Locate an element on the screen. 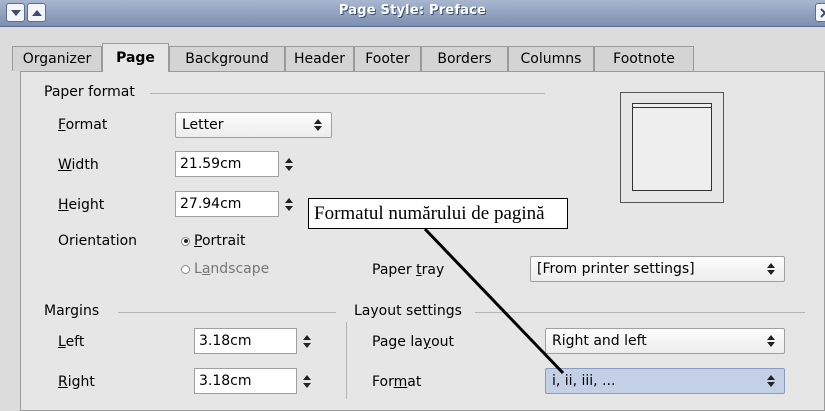 This screenshot has height=411, width=825. tab-page: Page is located at coordinates (135, 57).